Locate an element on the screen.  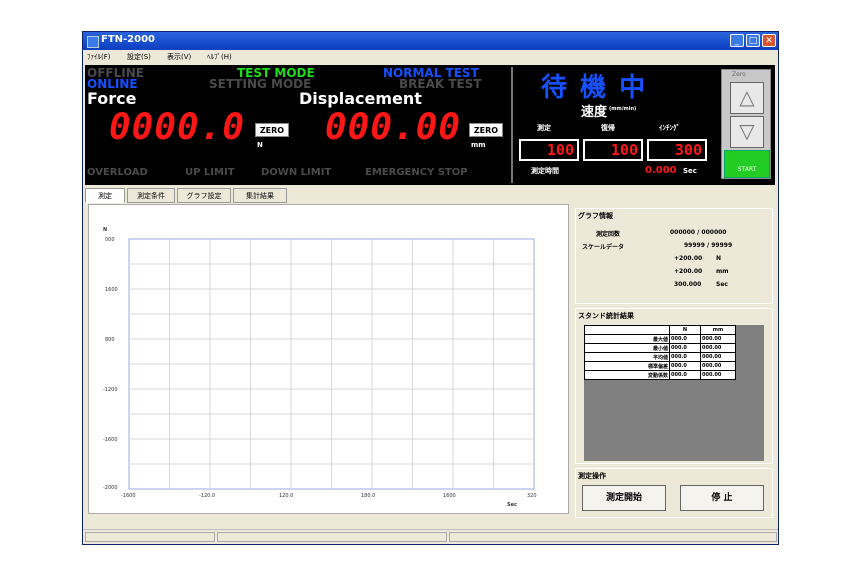
table-row: 標準偏差 000.0 000.00 is located at coordinates (660, 366).